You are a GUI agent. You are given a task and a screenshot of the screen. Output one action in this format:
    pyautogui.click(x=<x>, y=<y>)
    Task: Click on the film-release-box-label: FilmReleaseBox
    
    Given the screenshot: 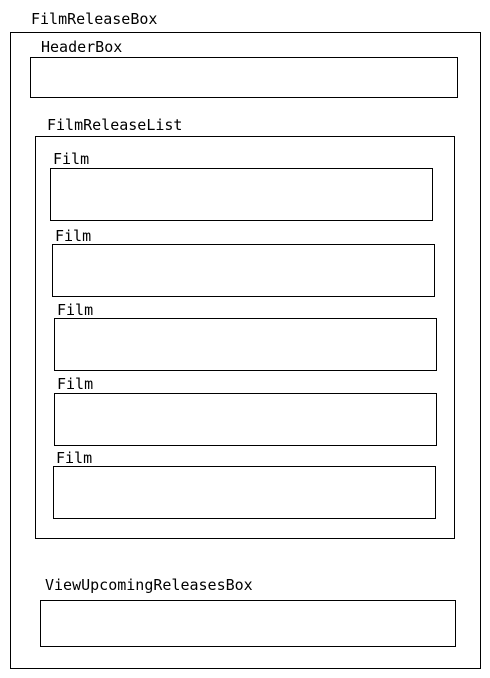 What is the action you would take?
    pyautogui.click(x=94, y=19)
    